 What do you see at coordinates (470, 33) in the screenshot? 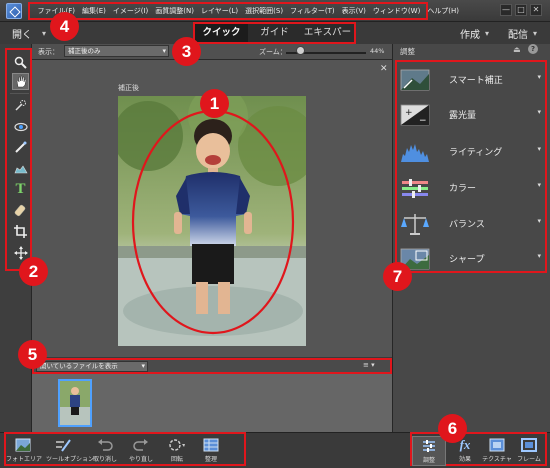
I see `create-button: 作成` at bounding box center [470, 33].